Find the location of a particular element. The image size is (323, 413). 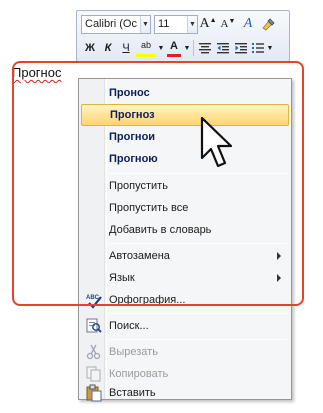

styles-icon: A is located at coordinates (248, 23).